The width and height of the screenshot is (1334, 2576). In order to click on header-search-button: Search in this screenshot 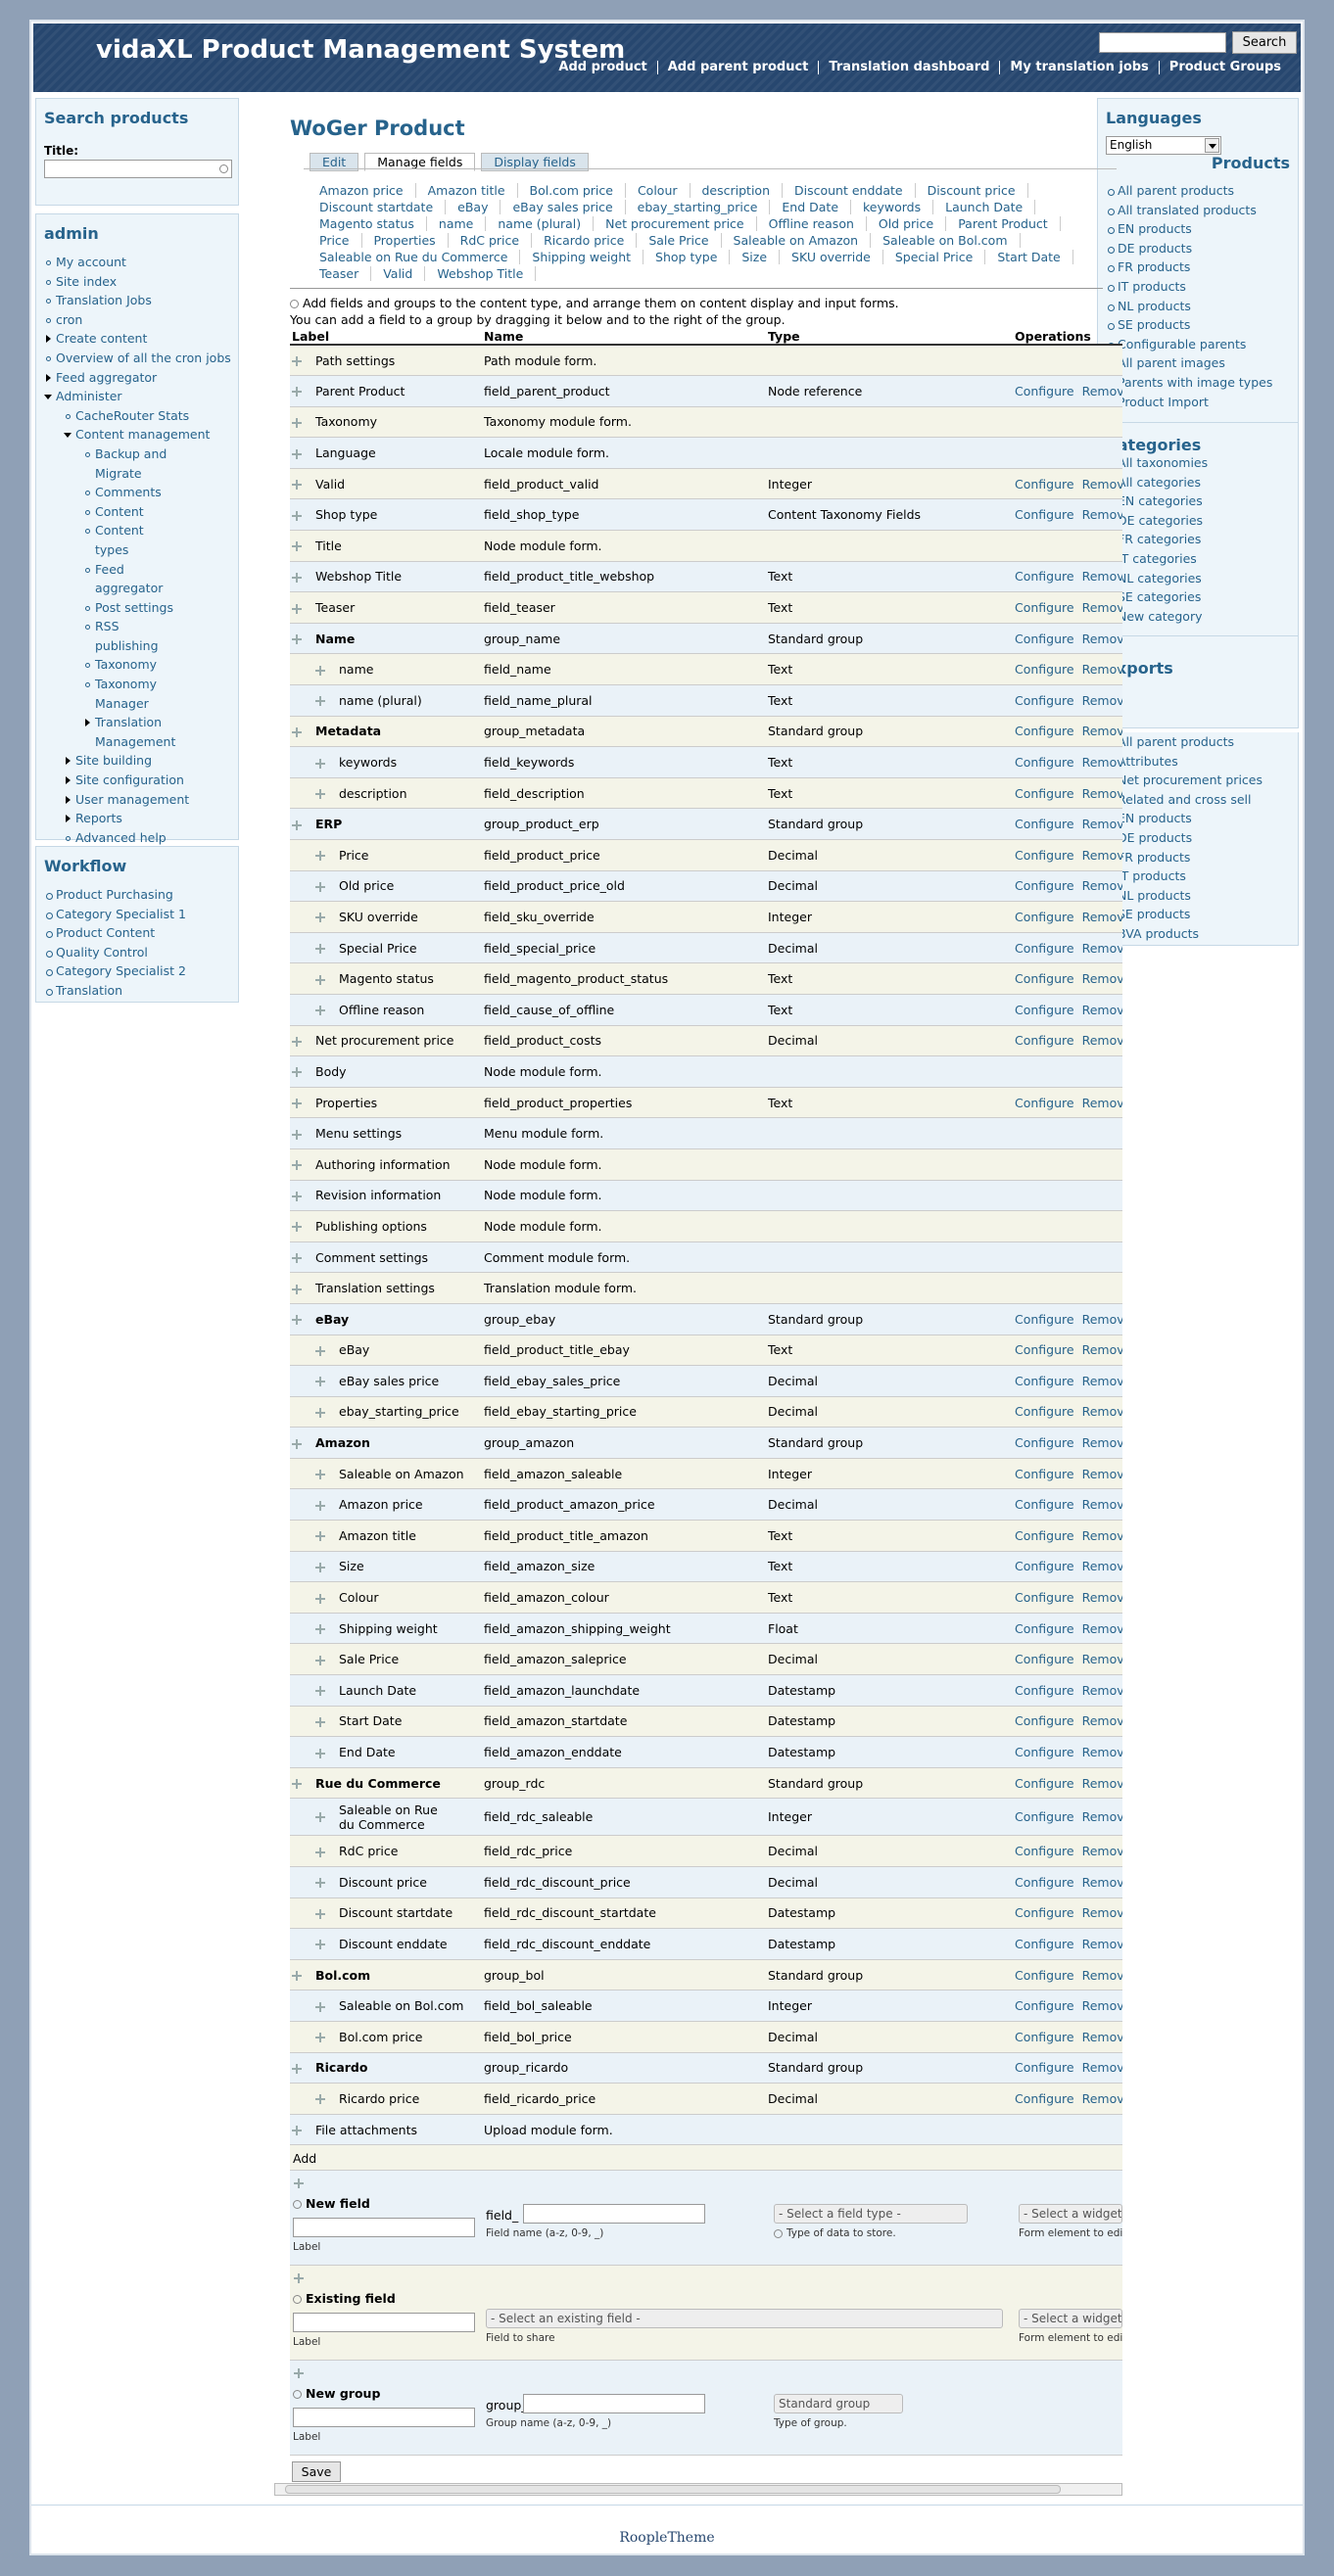, I will do `click(1264, 42)`.